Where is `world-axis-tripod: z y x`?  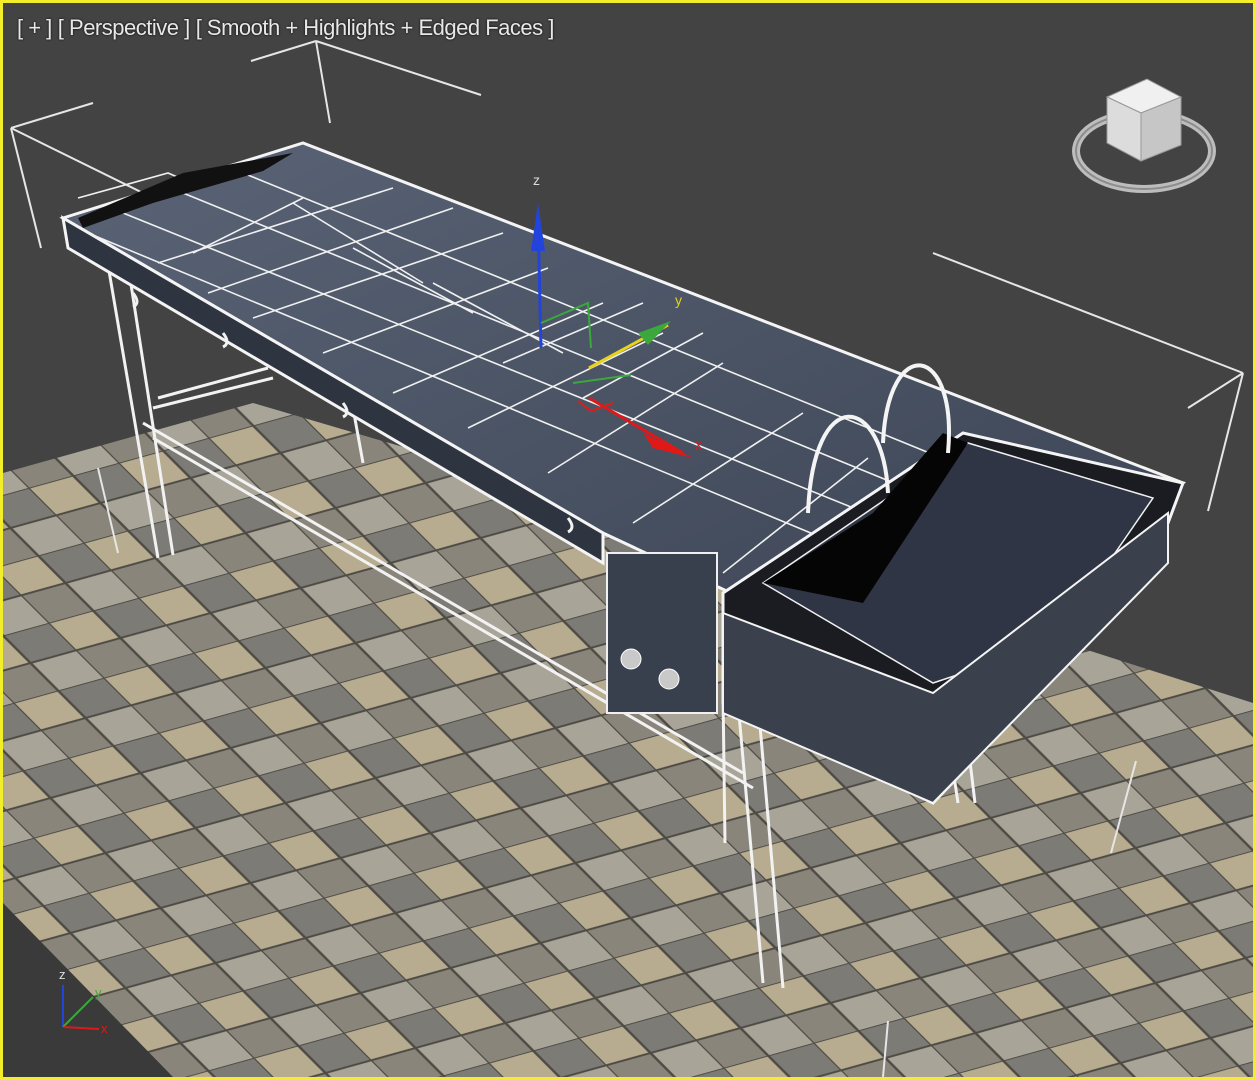 world-axis-tripod: z y x is located at coordinates (83, 1001).